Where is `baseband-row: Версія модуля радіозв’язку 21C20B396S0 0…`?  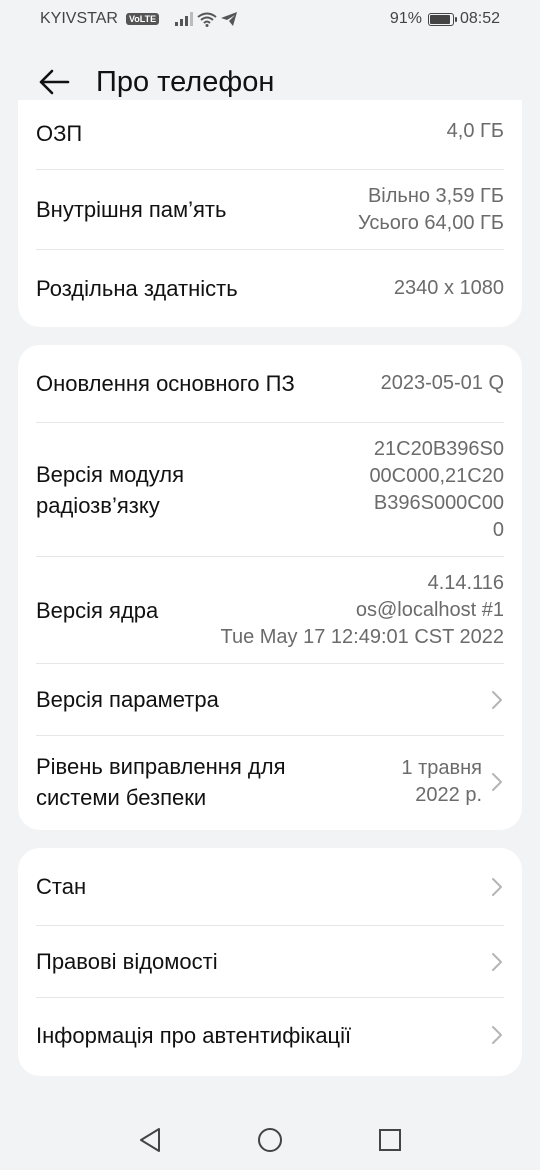
baseband-row: Версія модуля радіозв’язку 21C20B396S0 0… is located at coordinates (270, 490).